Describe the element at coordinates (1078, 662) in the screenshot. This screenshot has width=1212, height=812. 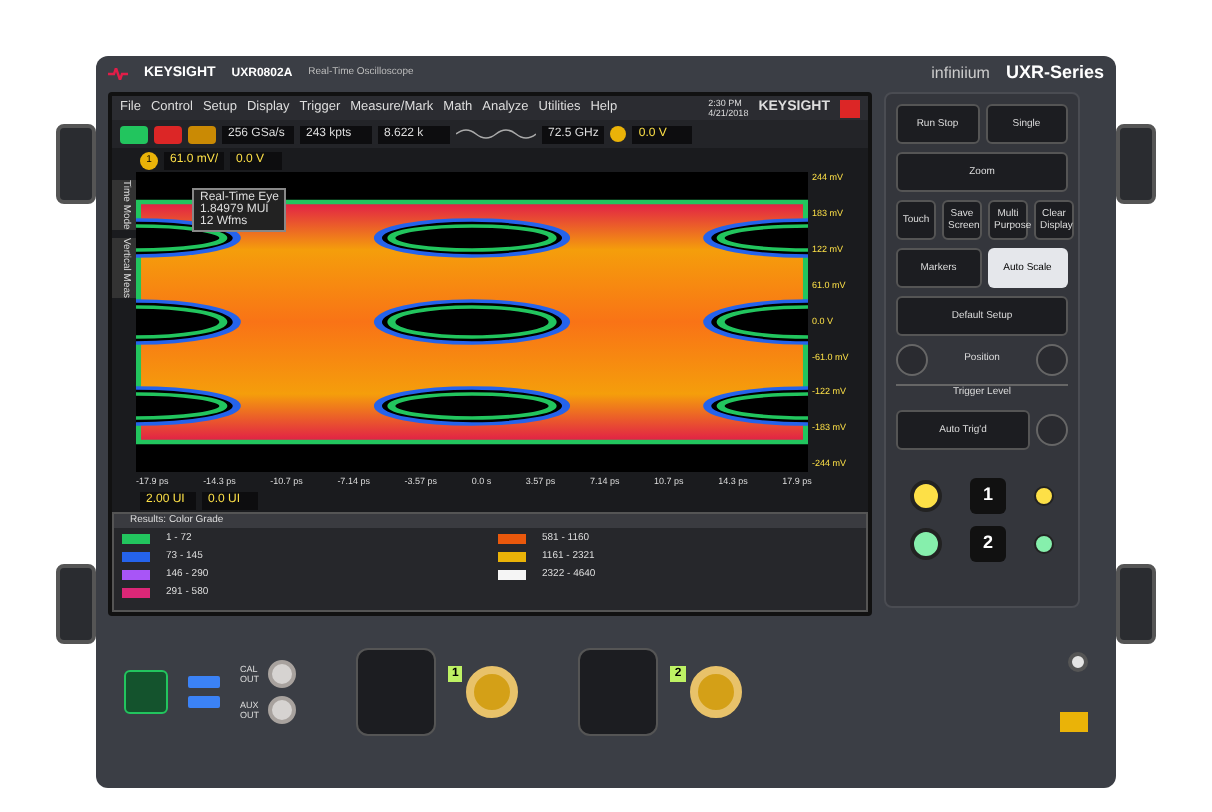
I see `ground-jack-icon` at that location.